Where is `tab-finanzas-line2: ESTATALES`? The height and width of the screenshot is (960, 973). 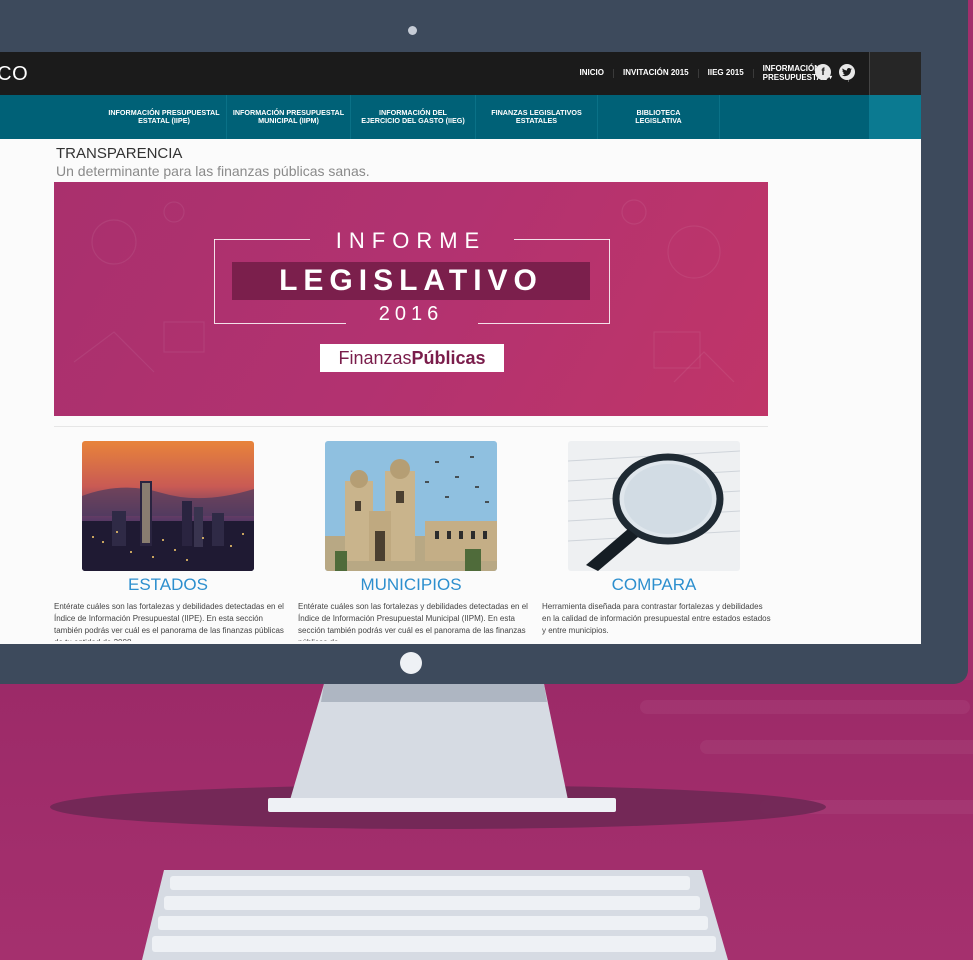
tab-finanzas-line2: ESTATALES is located at coordinates (536, 120).